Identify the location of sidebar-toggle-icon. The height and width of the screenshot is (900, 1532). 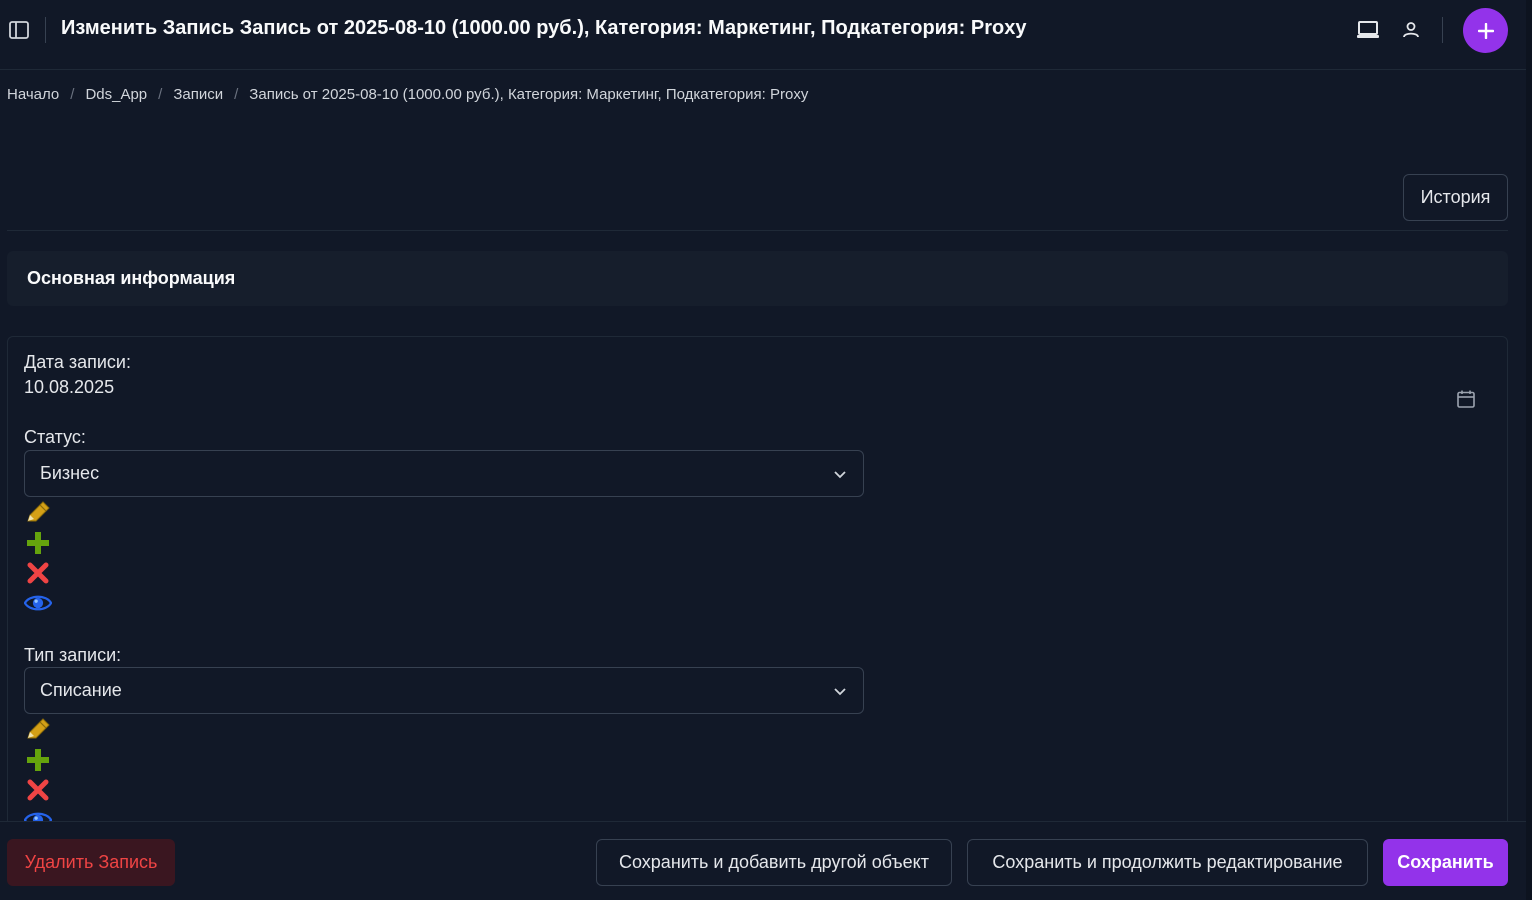
(19, 30).